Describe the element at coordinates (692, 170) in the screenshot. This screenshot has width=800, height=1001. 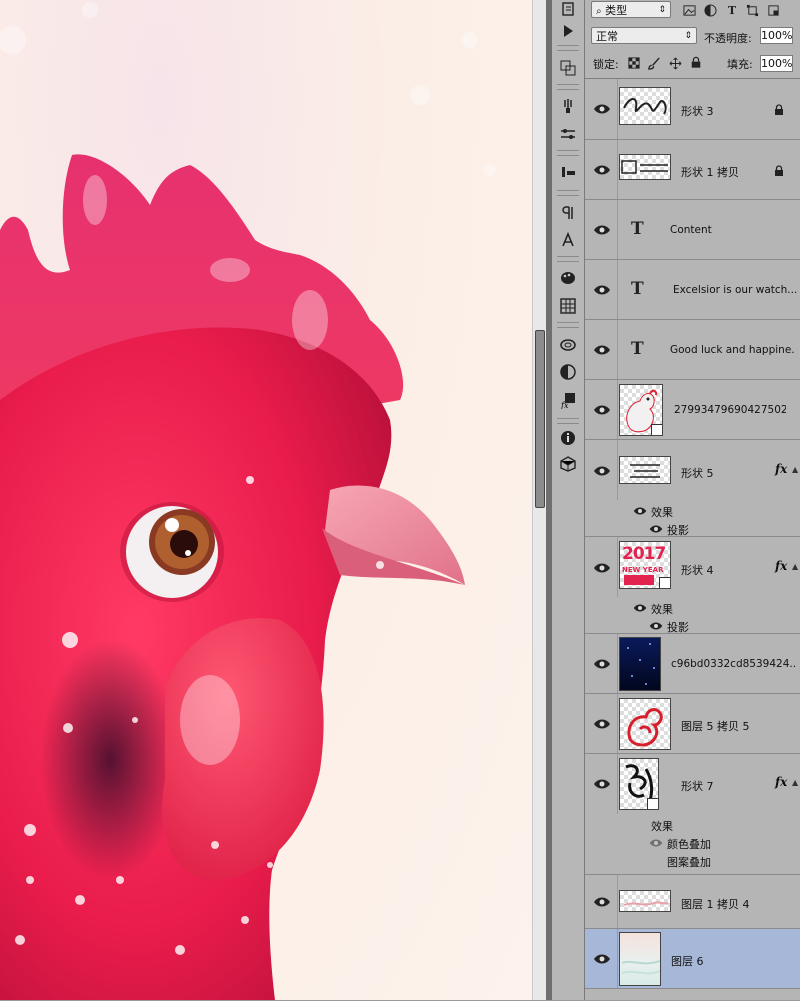
I see `layer-row: 形状 1 拷贝` at that location.